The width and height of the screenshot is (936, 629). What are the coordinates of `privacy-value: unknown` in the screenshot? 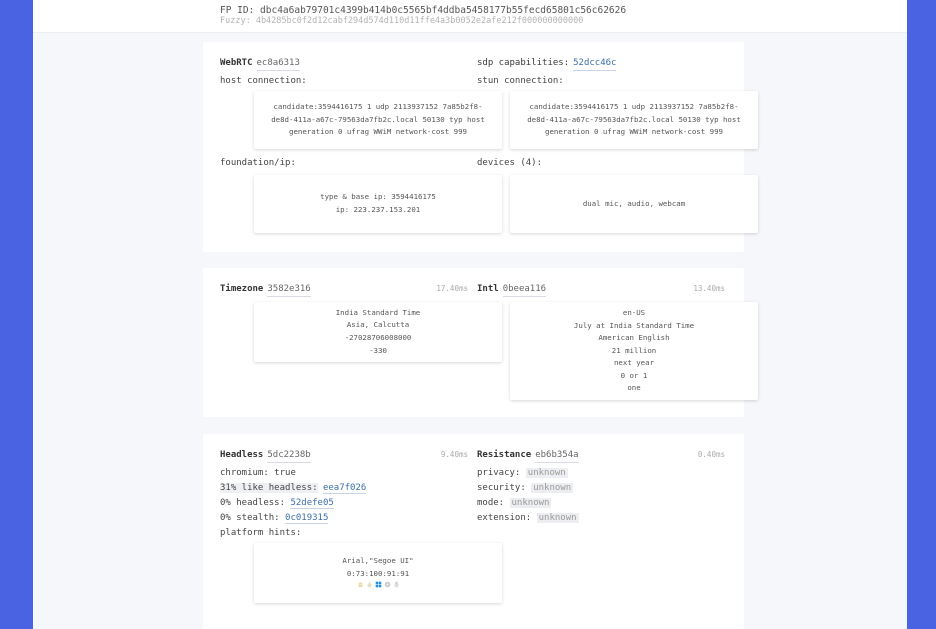 It's located at (546, 473).